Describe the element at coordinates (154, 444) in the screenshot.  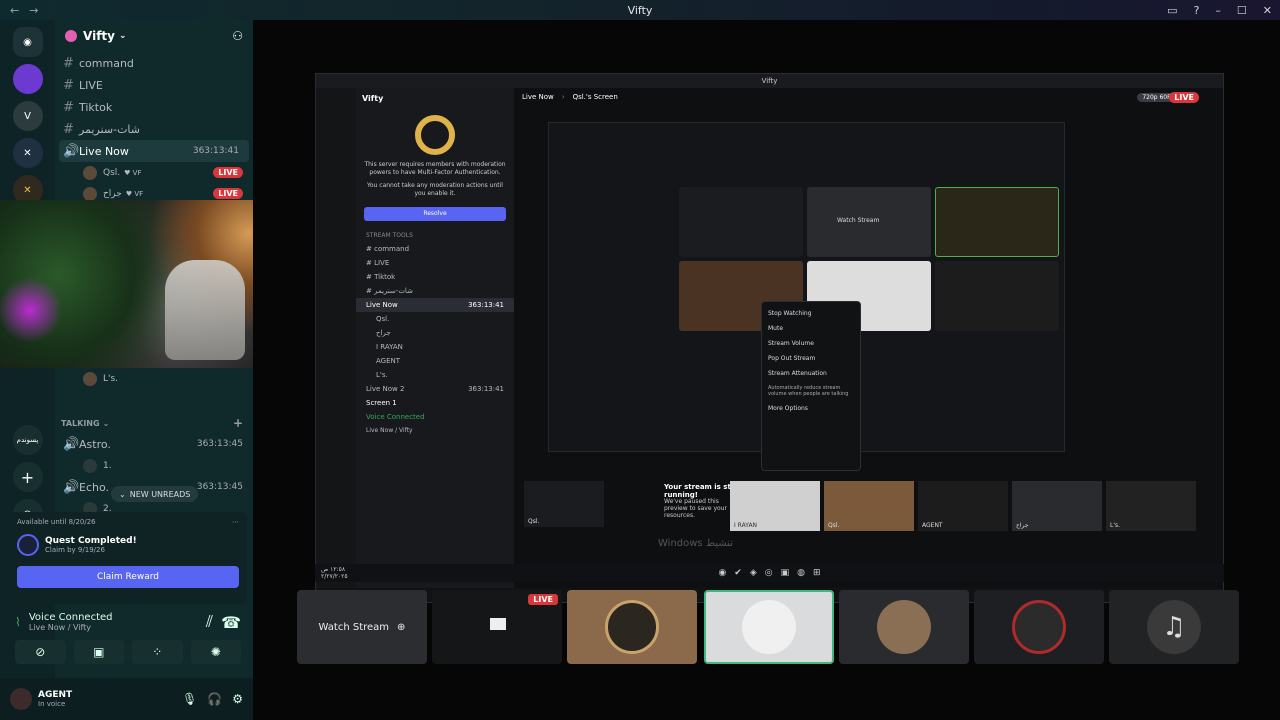
I see `voice-channel-astro: 🔊 Astro. 363:13:45` at that location.